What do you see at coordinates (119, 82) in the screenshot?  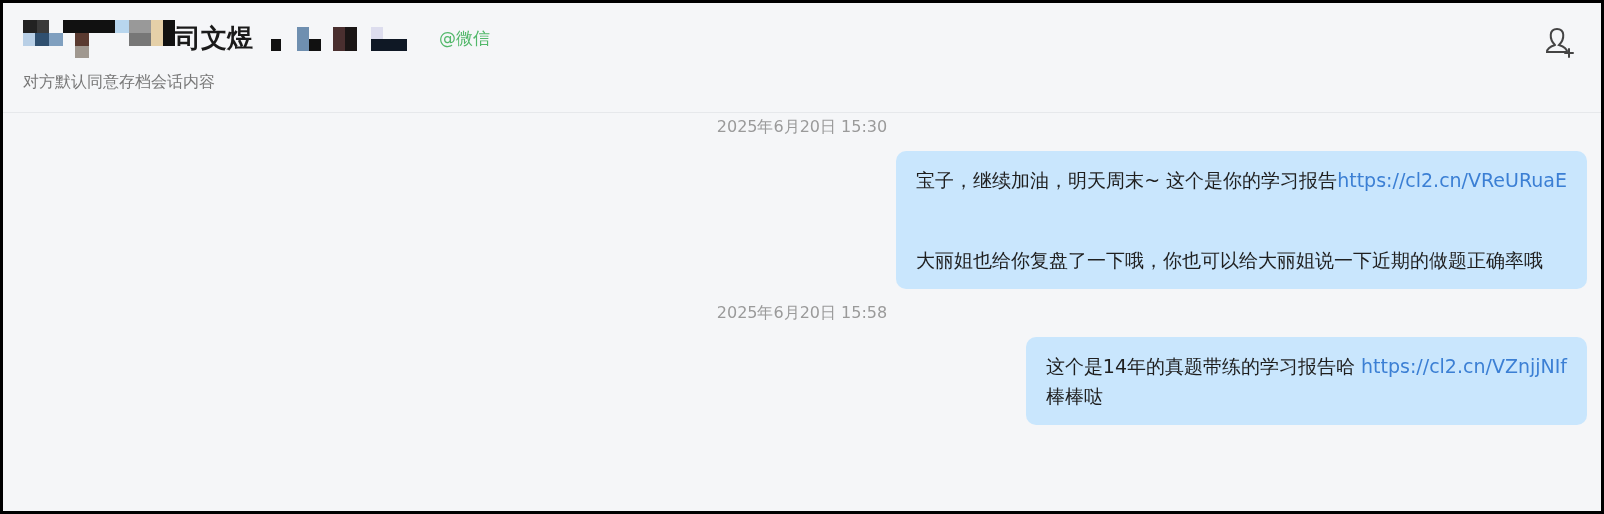 I see `archive-notice: 对方默认同意存档会话内容` at bounding box center [119, 82].